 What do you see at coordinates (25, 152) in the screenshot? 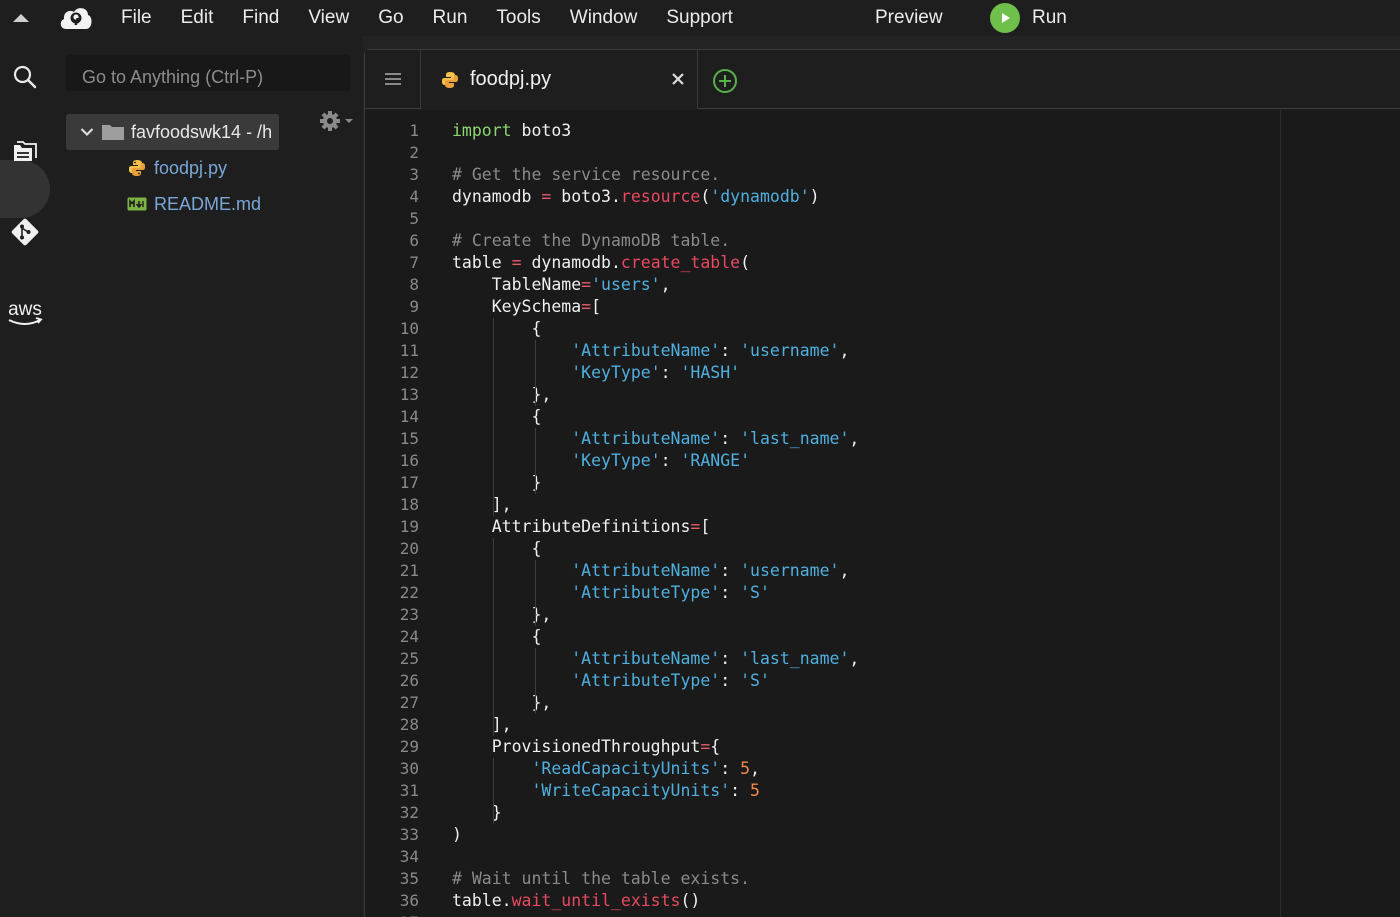
I see `environment-button` at bounding box center [25, 152].